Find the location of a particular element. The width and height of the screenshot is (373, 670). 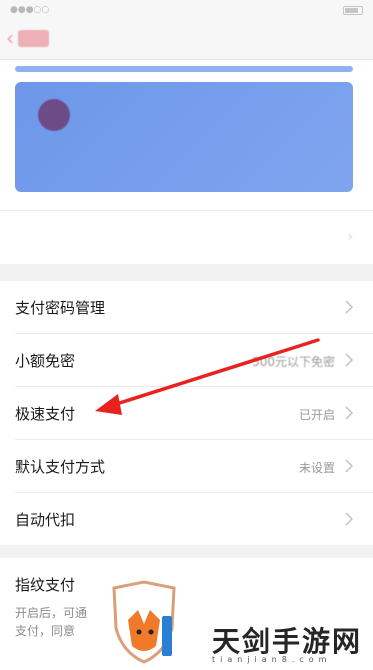

back-label-redacted is located at coordinates (34, 38).